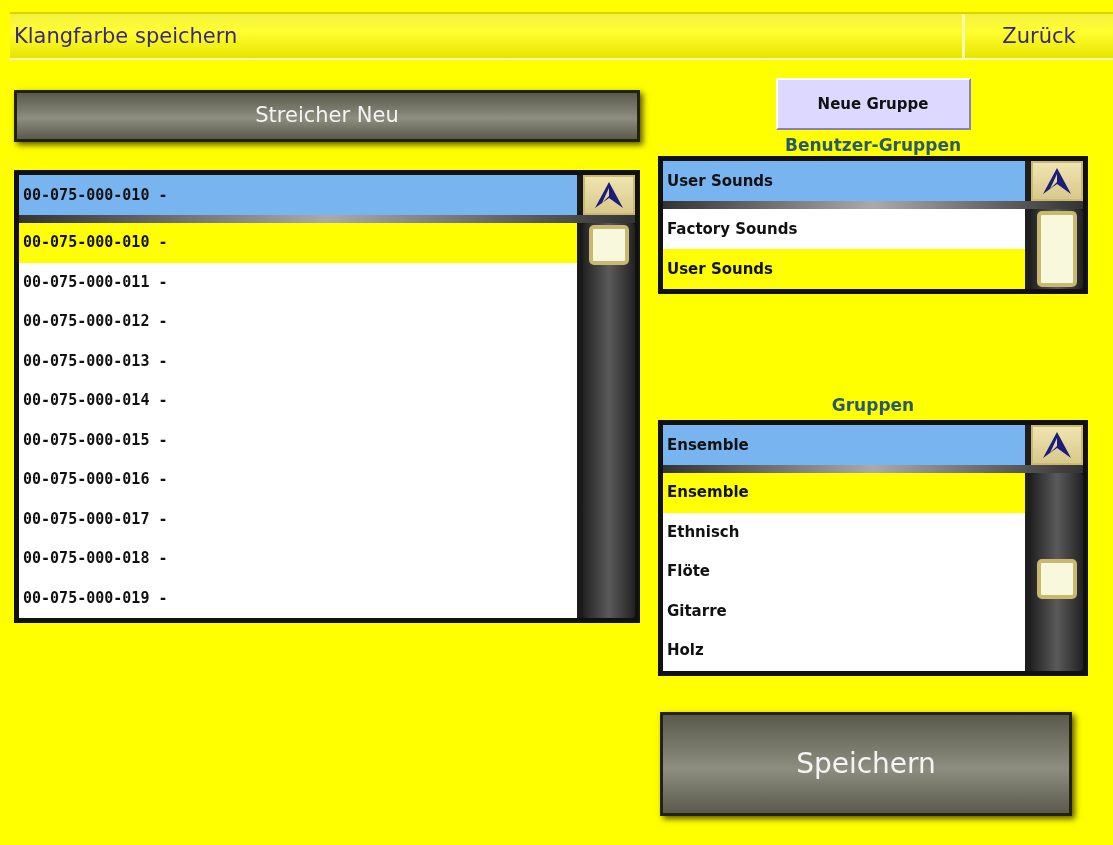 This screenshot has width=1113, height=845. Describe the element at coordinates (844, 651) in the screenshot. I see `list-item: Holz` at that location.